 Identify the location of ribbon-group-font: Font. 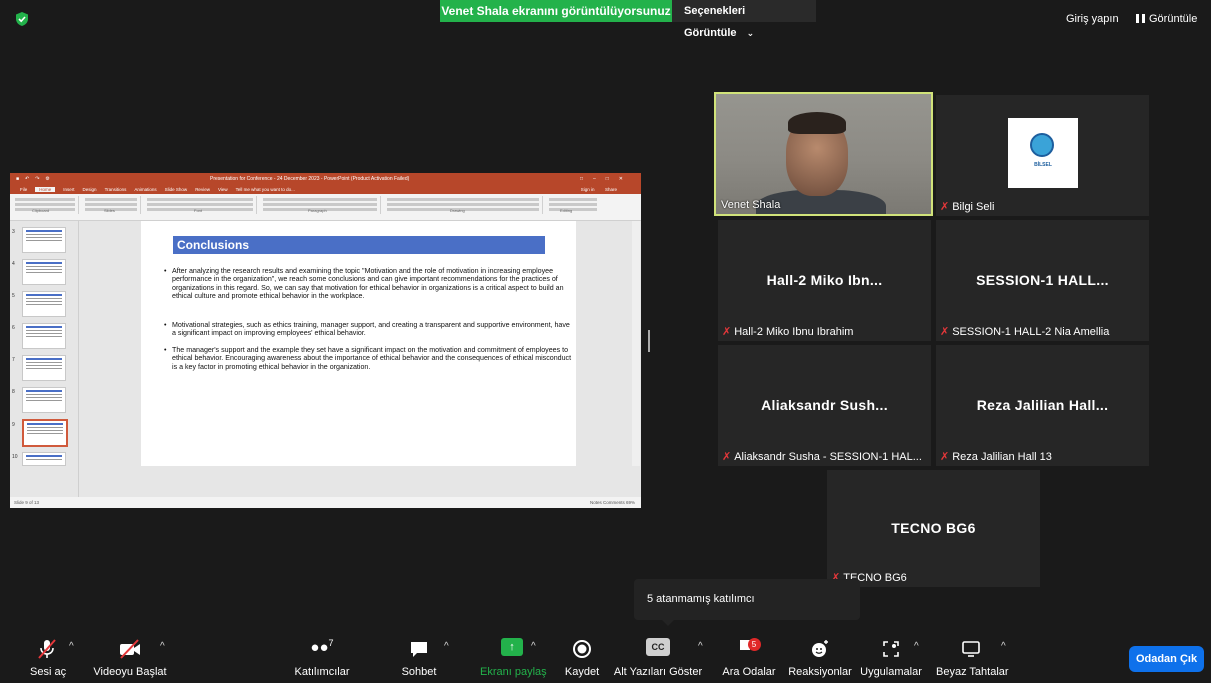
(200, 205).